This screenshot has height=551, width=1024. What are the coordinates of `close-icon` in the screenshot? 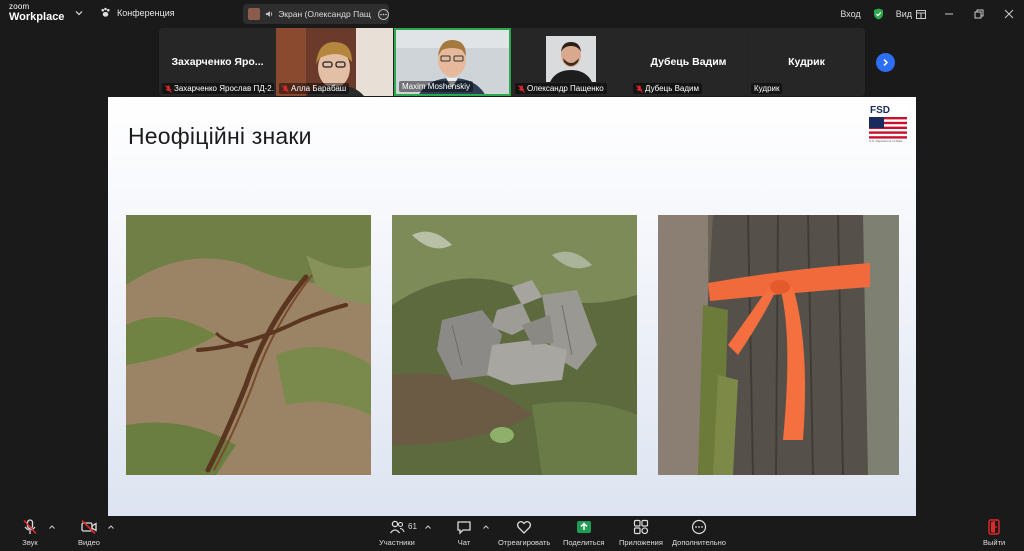 It's located at (1009, 14).